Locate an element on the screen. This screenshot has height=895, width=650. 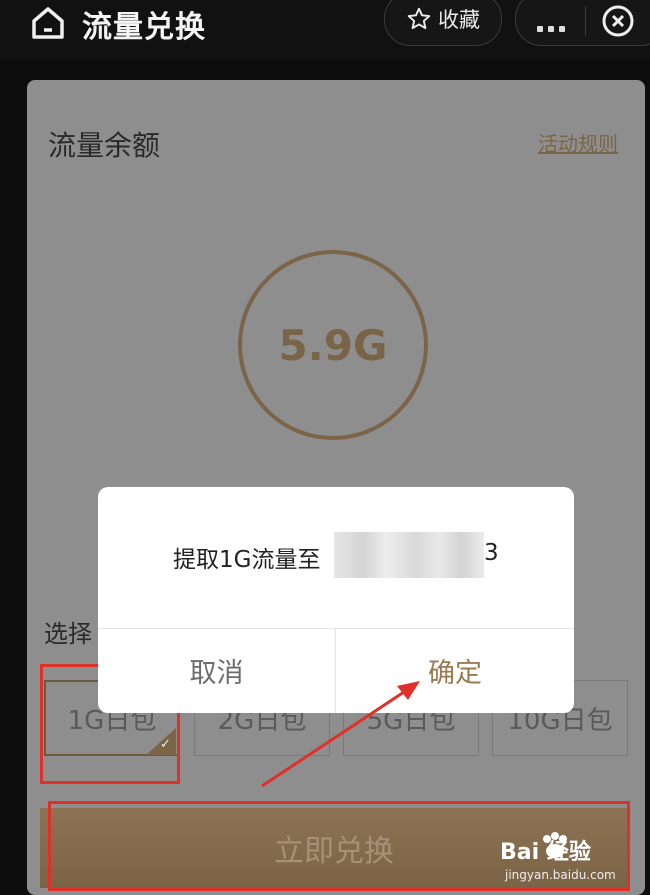
watermark-url: jingyan.baidu.com is located at coordinates (560, 875).